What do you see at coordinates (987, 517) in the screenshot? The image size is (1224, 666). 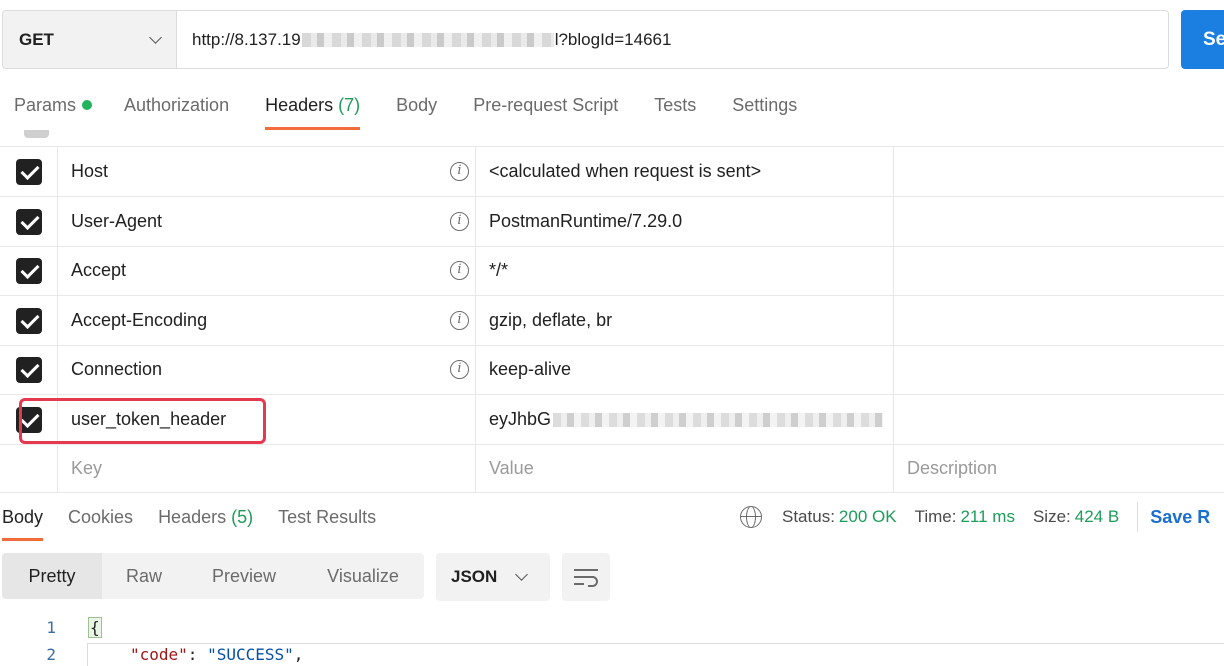 I see `time-value: 211 ms` at bounding box center [987, 517].